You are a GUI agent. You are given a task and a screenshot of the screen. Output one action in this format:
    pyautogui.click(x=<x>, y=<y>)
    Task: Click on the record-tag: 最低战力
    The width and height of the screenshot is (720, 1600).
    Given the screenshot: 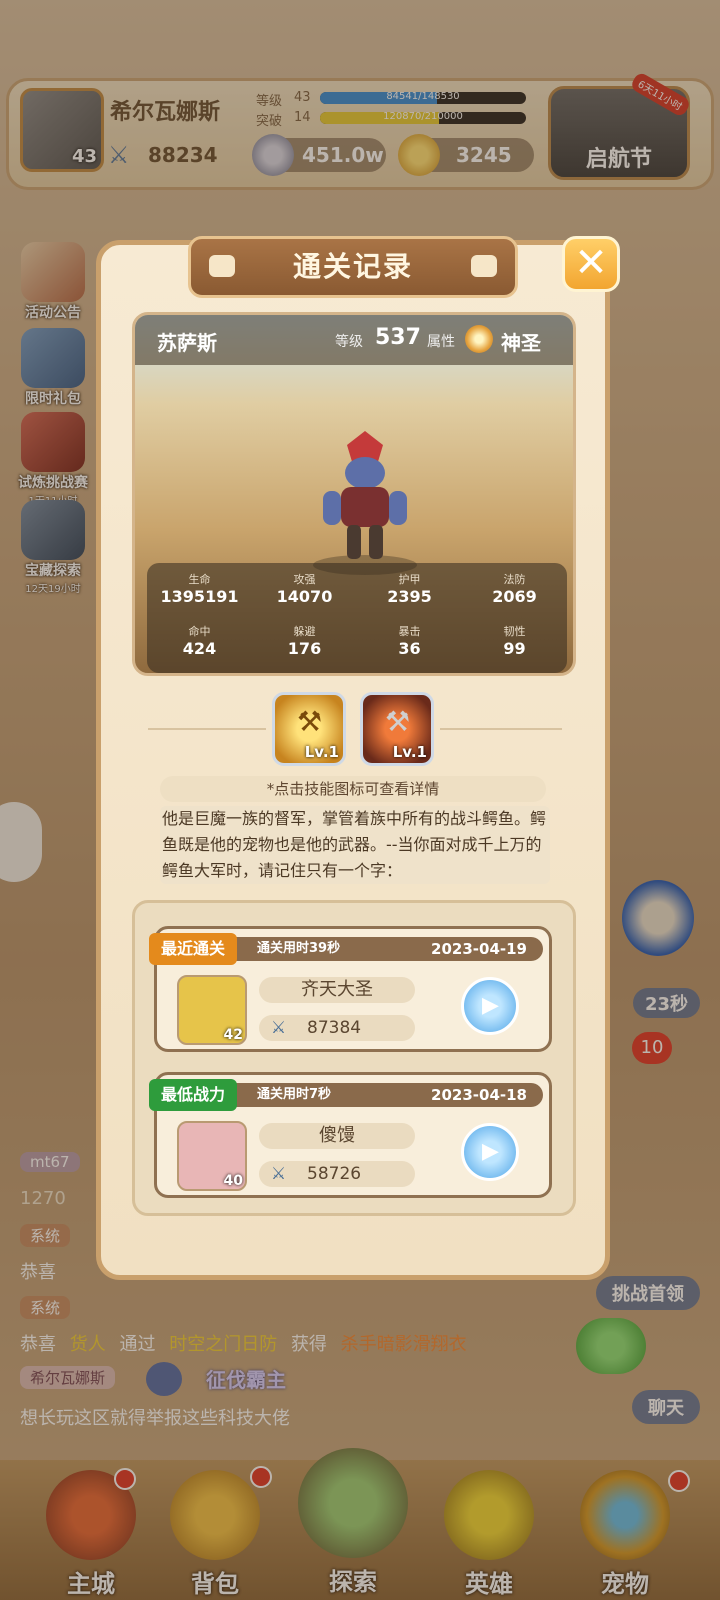 What is the action you would take?
    pyautogui.click(x=193, y=1095)
    